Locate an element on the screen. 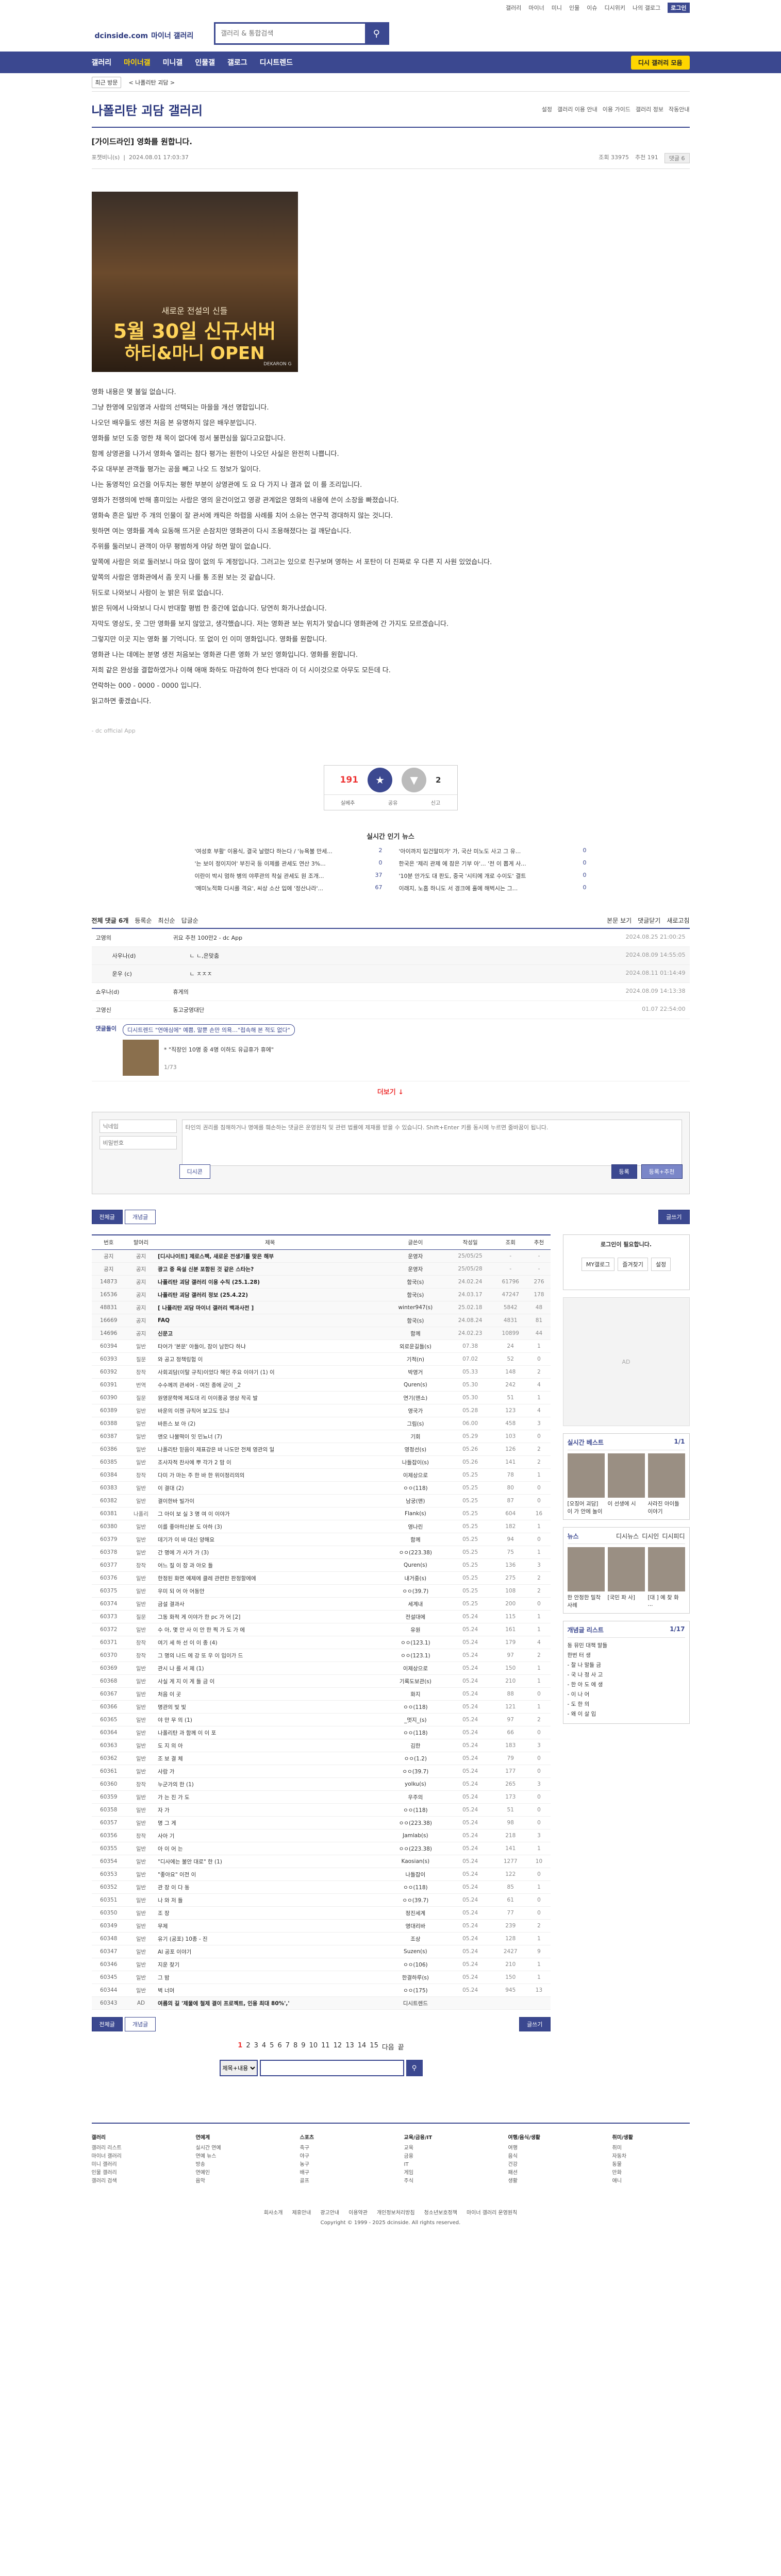 The image size is (781, 2576). write-button: 글쓰기 is located at coordinates (674, 1217).